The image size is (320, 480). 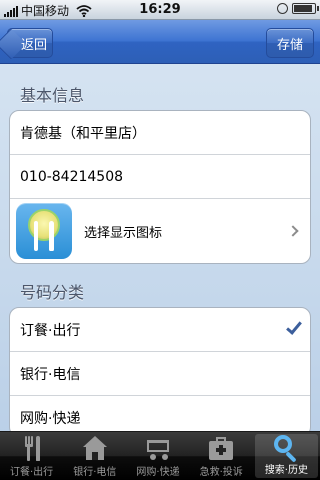 What do you see at coordinates (33, 45) in the screenshot?
I see `back-button-label: 返回` at bounding box center [33, 45].